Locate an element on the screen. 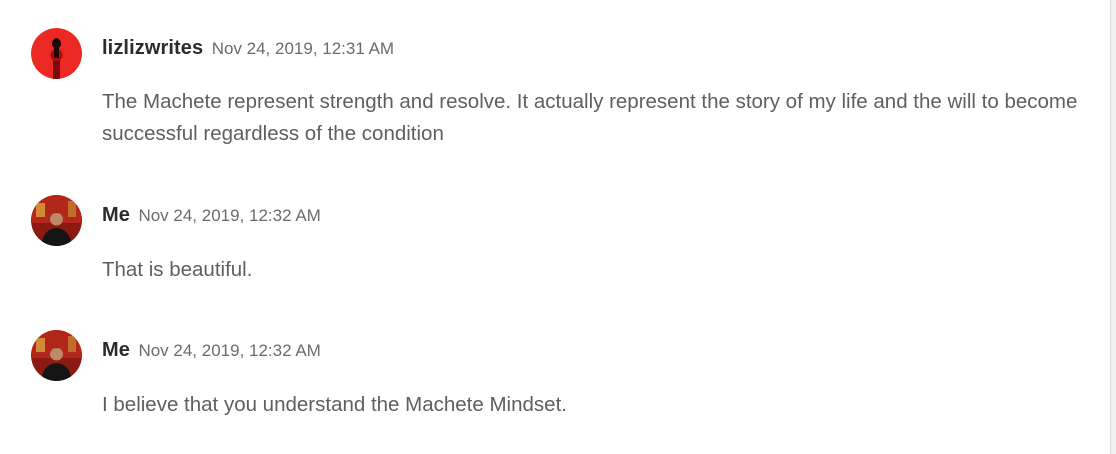 Image resolution: width=1116 pixels, height=454 pixels. message-timestamp: Nov 24, 2019, 12:31 AM is located at coordinates (303, 48).